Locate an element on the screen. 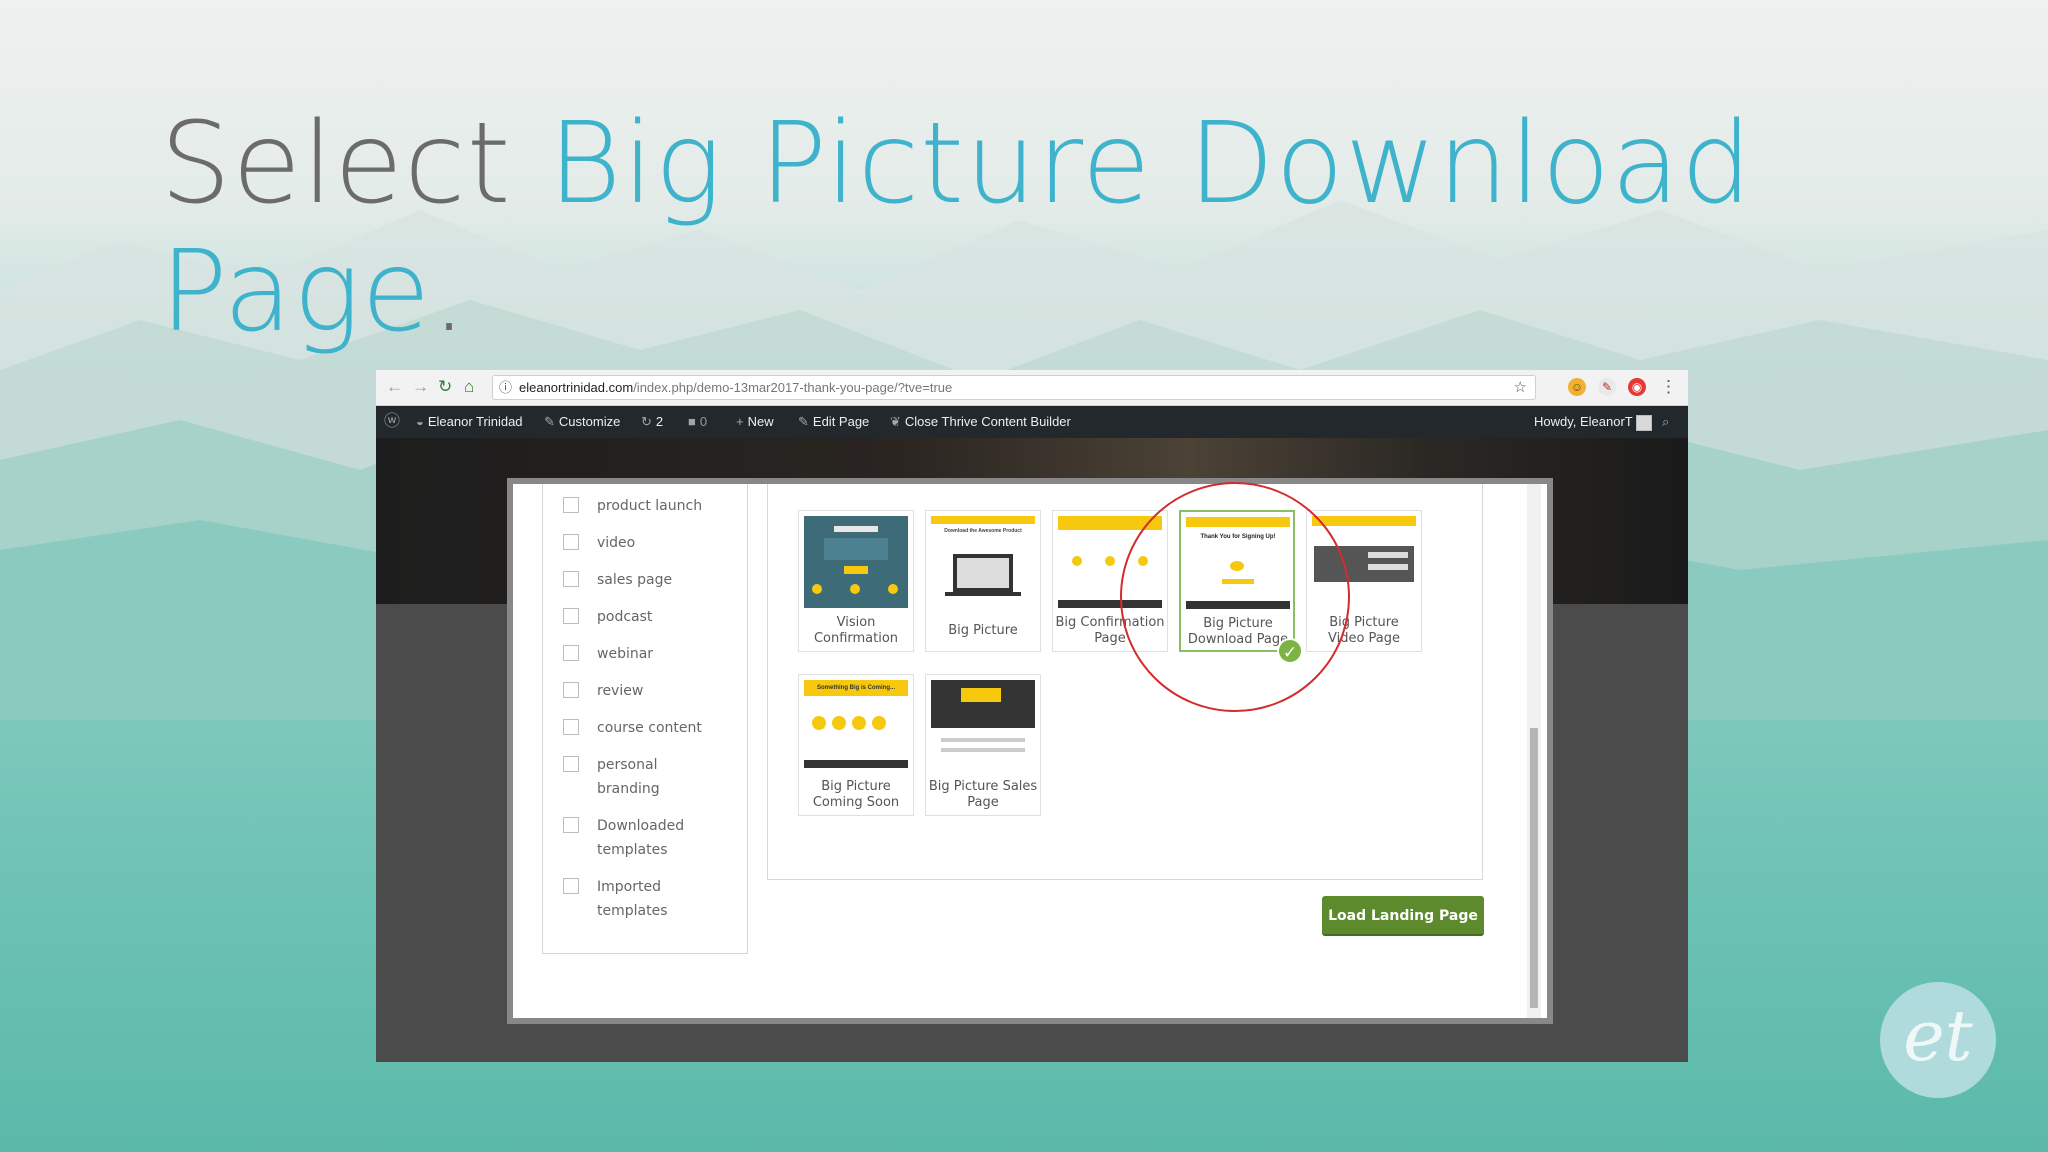 The image size is (2048, 1152). scrollbar-thumb is located at coordinates (1534, 868).